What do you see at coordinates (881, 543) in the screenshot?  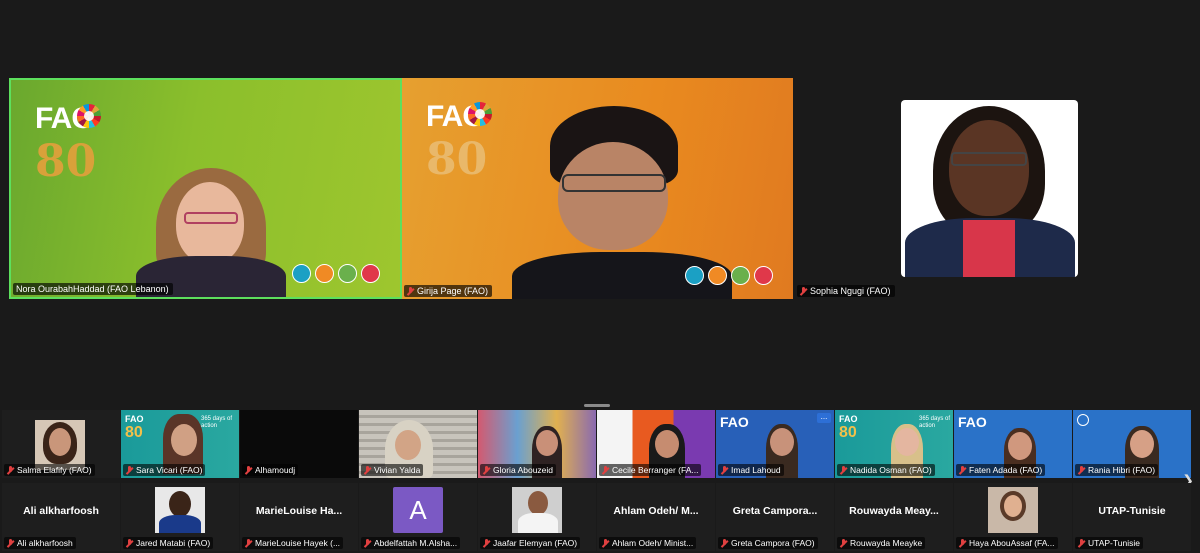 I see `participant-name-label: Rouwayda Meayke` at bounding box center [881, 543].